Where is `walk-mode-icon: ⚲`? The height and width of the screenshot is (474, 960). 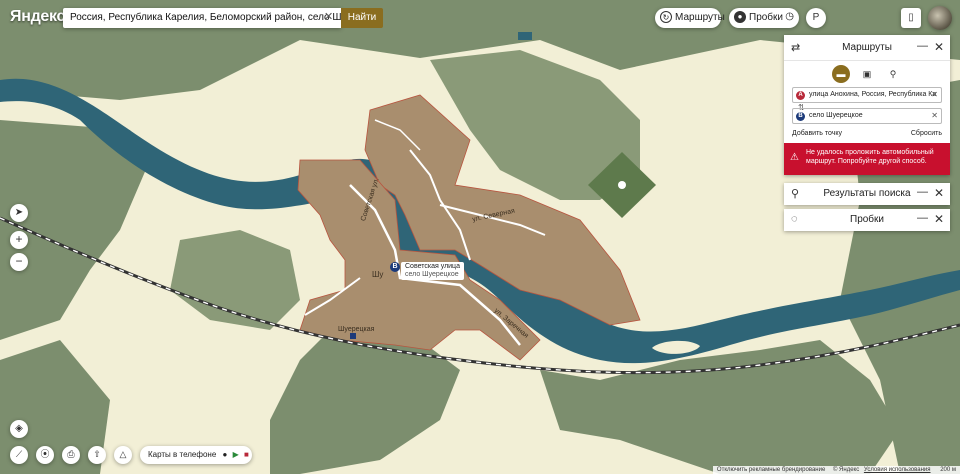
walk-mode-icon: ⚲ is located at coordinates (893, 74).